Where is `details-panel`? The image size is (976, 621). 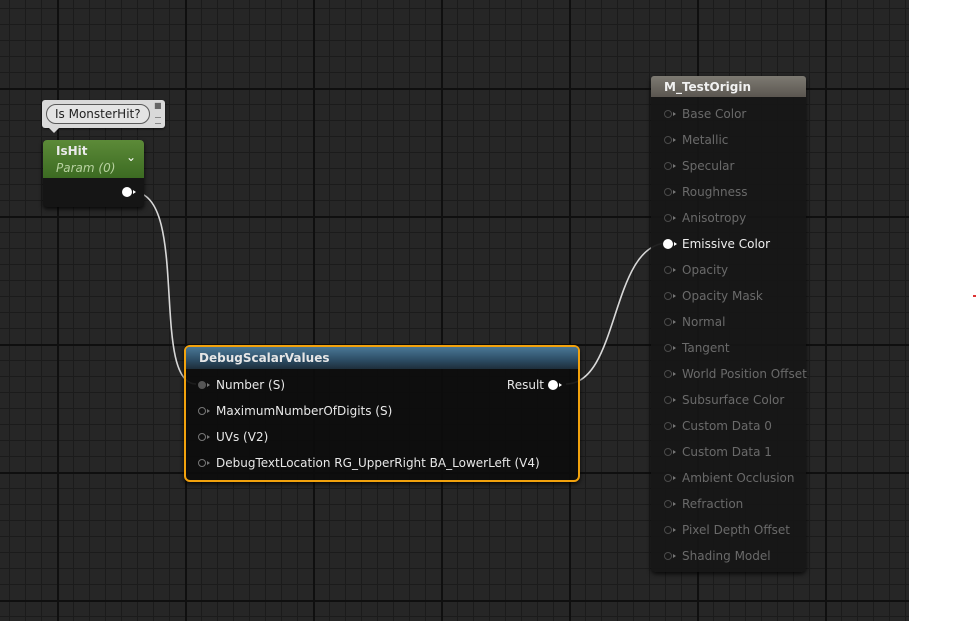 details-panel is located at coordinates (942, 310).